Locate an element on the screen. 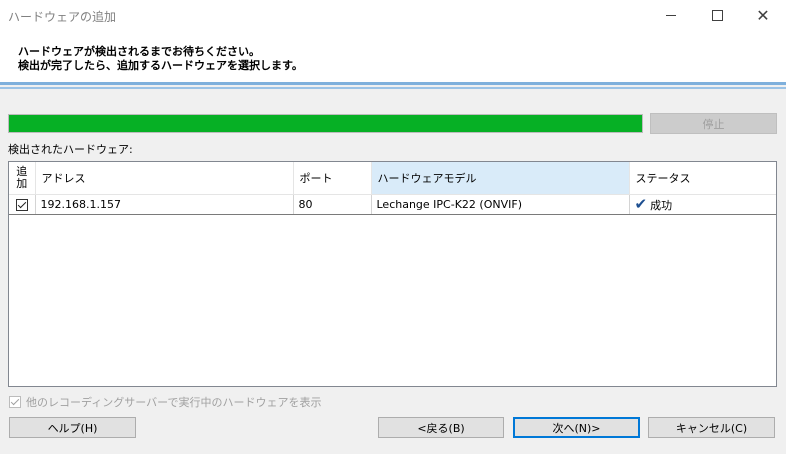 This screenshot has height=454, width=786. status-cell: ✔ 成功 is located at coordinates (702, 204).